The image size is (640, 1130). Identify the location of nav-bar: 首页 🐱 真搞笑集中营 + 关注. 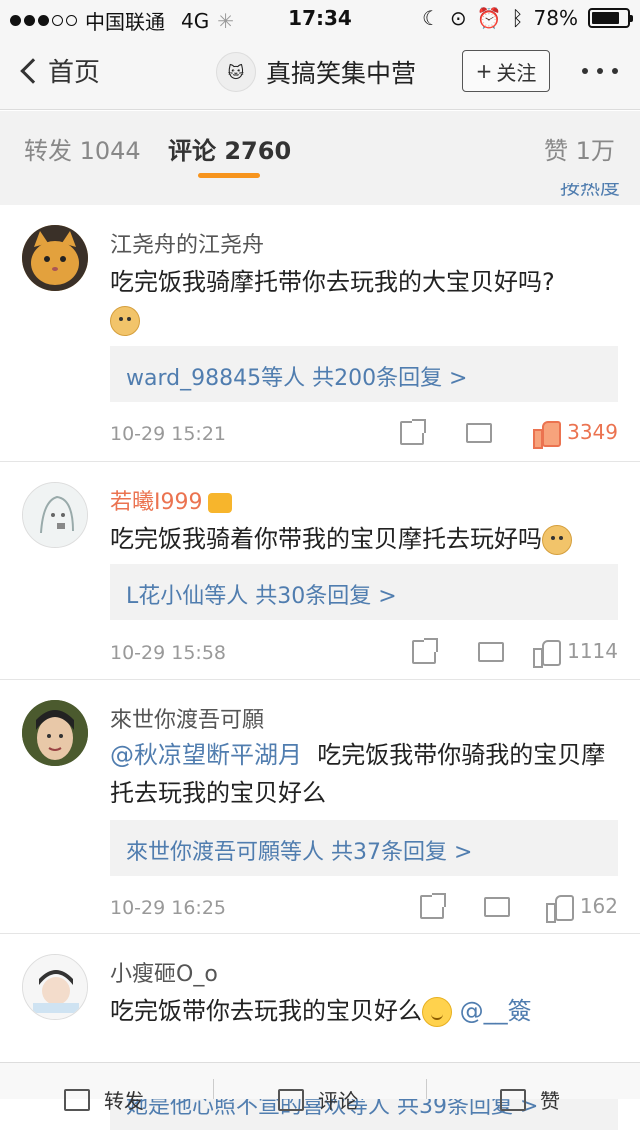
(320, 73).